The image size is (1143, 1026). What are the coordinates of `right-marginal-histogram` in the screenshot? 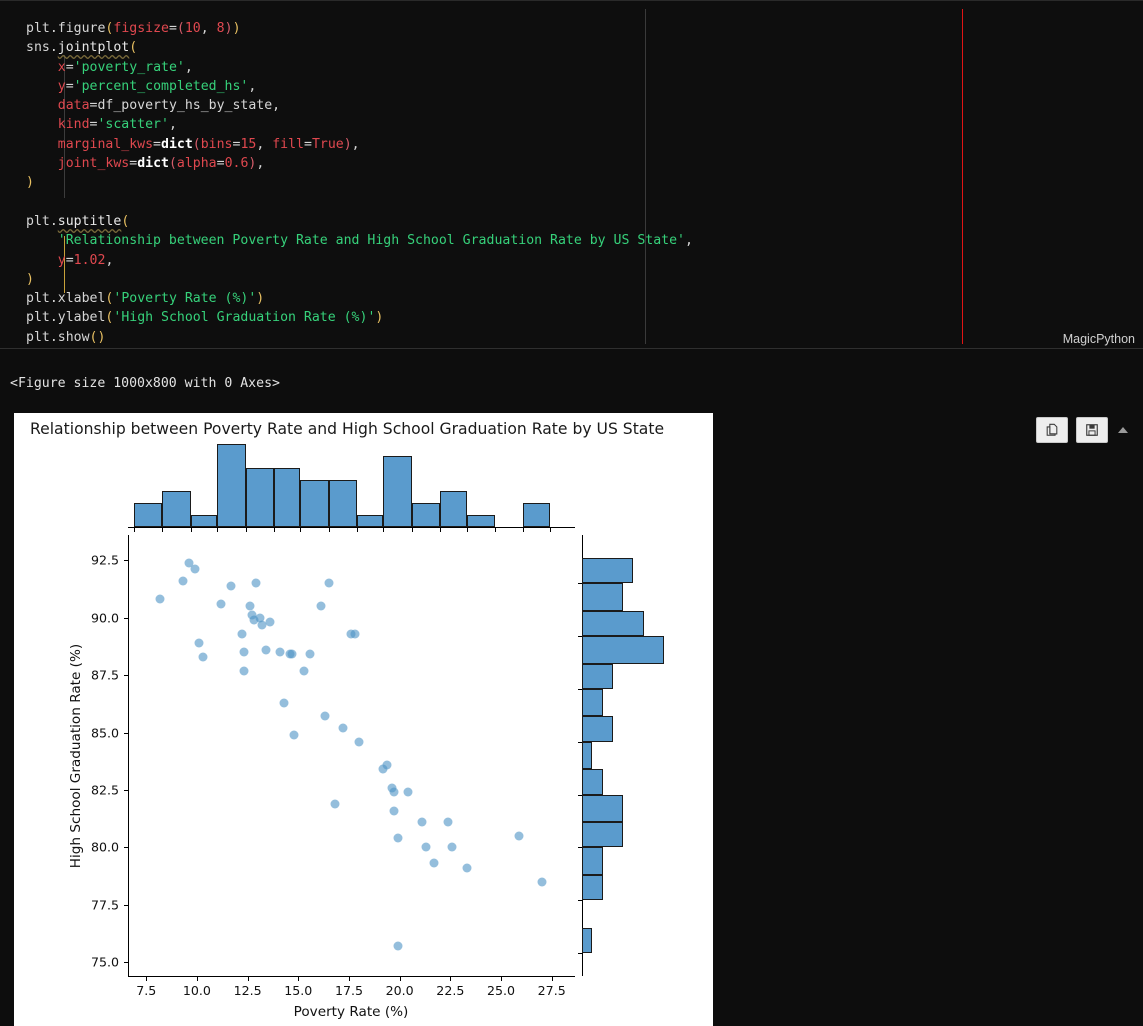 It's located at (624, 755).